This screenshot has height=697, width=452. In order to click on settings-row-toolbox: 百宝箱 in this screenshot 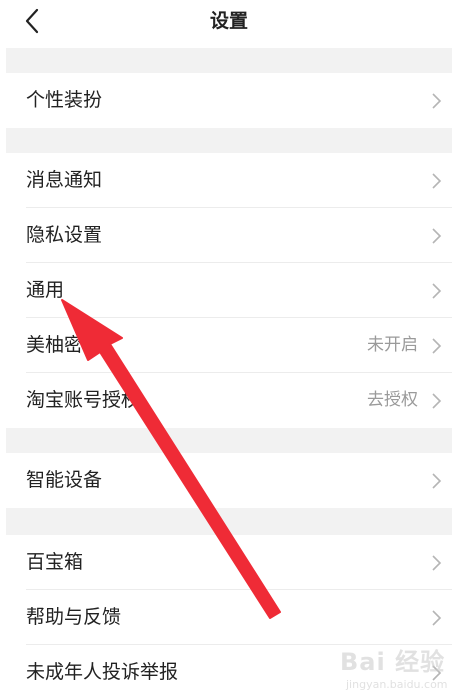, I will do `click(229, 562)`.